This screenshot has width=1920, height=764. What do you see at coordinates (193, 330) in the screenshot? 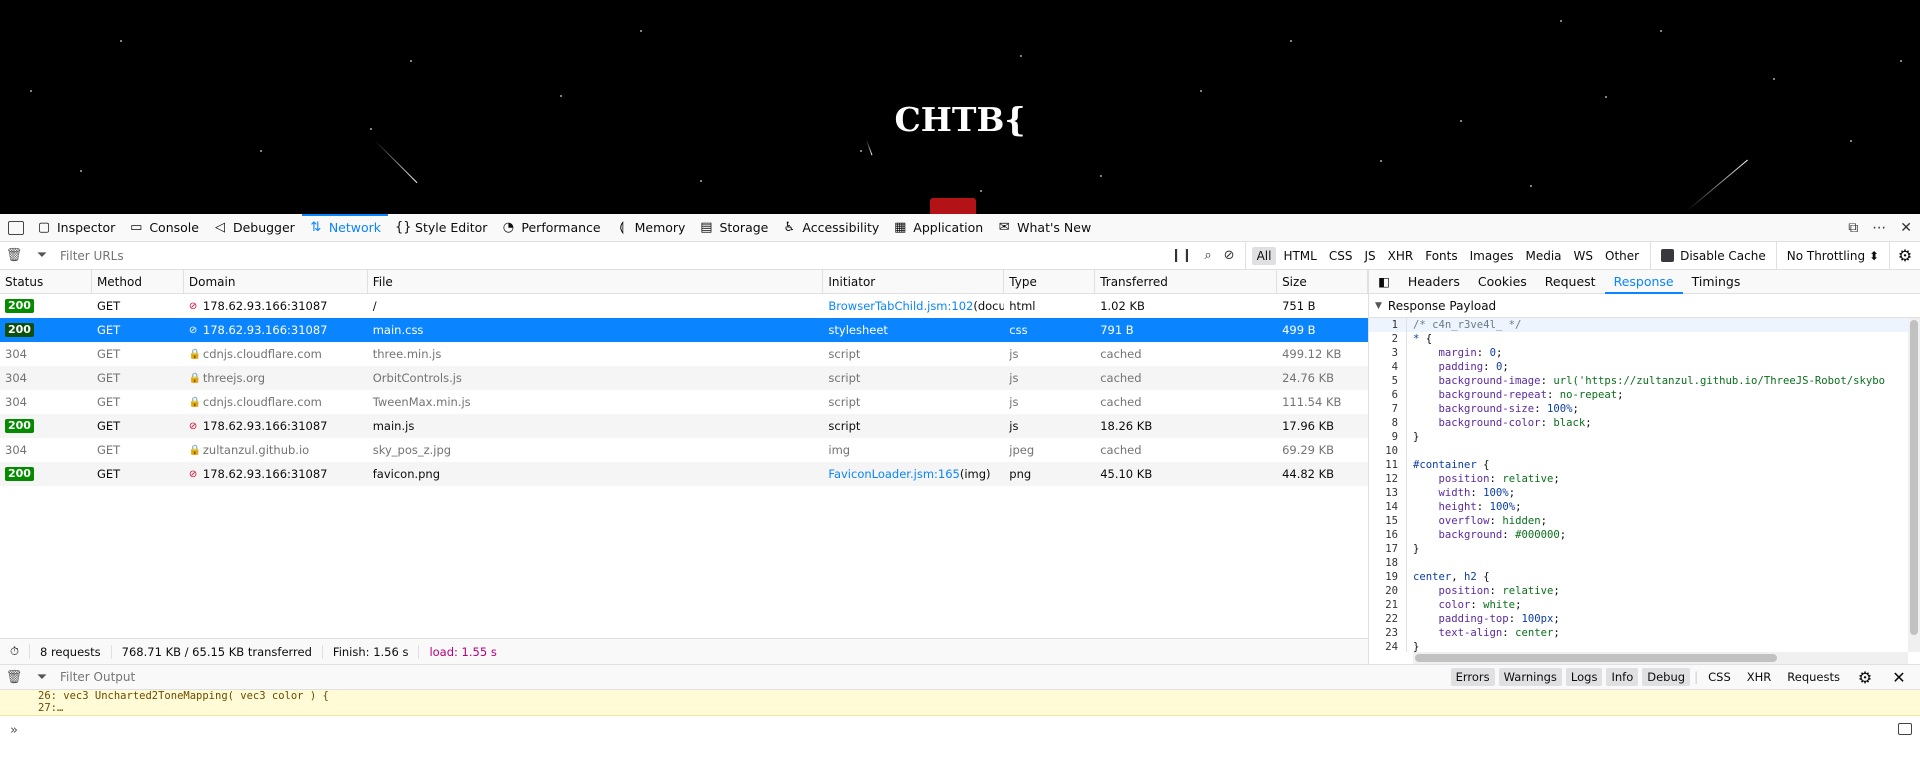
I see `insecure-lock-icon: ⊘` at bounding box center [193, 330].